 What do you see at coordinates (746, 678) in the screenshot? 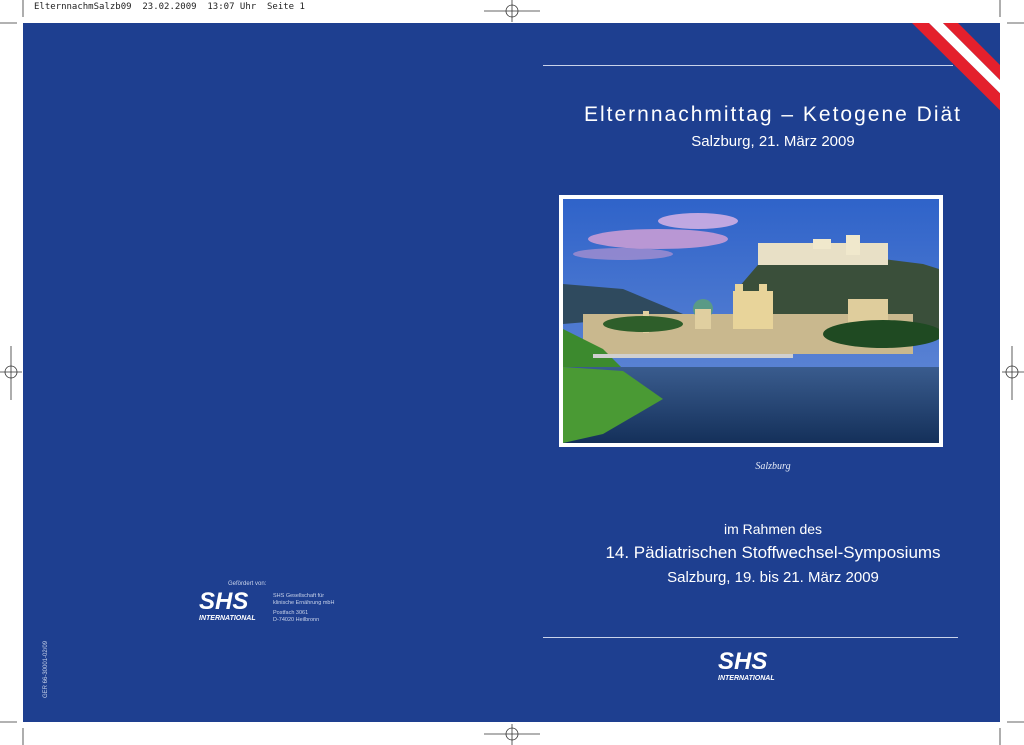
I see `shs-logo-sub: INTERNATIONAL` at bounding box center [746, 678].